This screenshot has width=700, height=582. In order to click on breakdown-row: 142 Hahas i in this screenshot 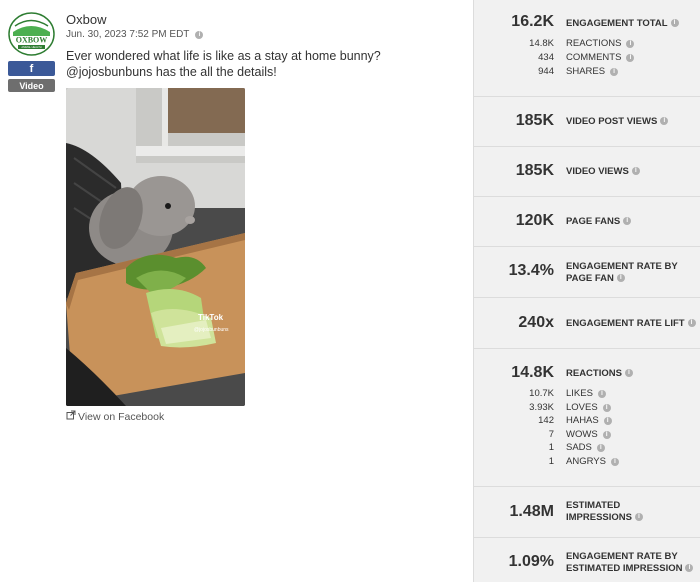, I will do `click(587, 421)`.